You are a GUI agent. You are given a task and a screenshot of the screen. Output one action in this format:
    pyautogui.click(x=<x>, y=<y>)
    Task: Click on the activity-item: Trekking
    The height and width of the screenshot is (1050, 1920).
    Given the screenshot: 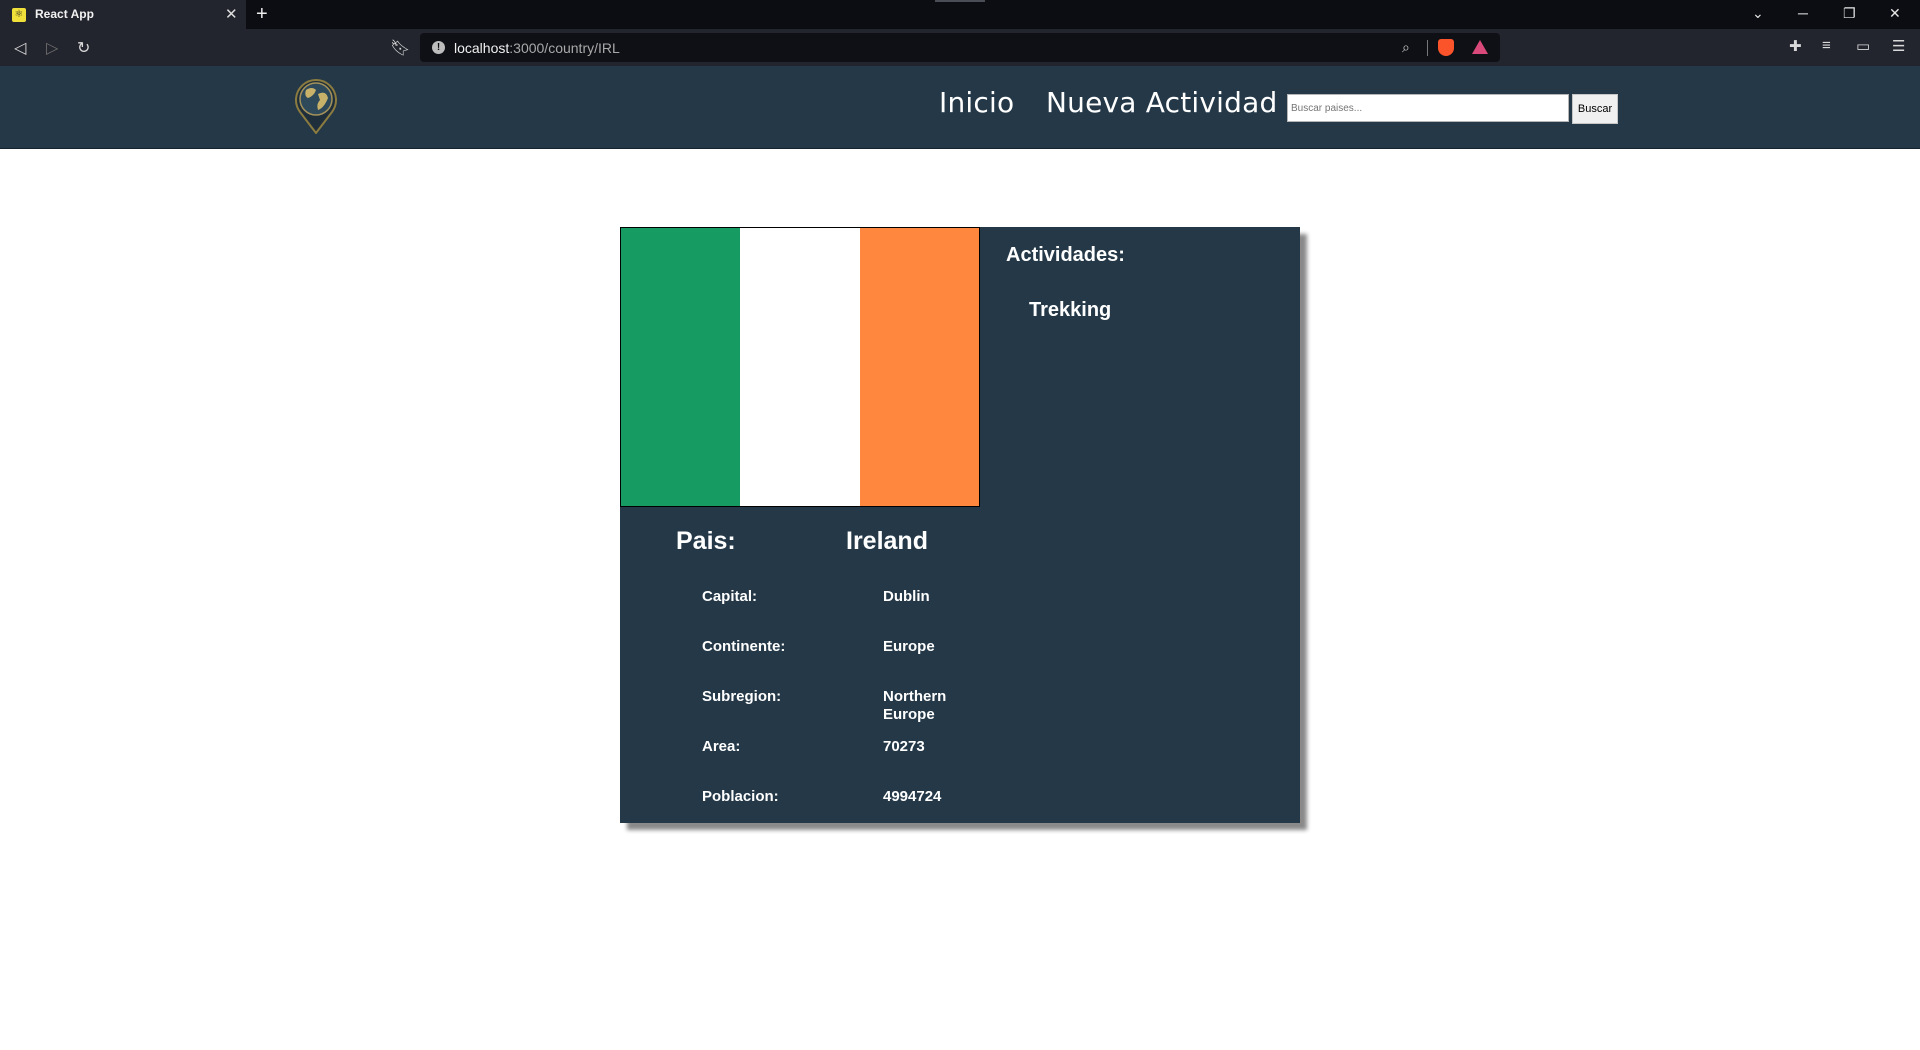 What is the action you would take?
    pyautogui.click(x=1070, y=310)
    